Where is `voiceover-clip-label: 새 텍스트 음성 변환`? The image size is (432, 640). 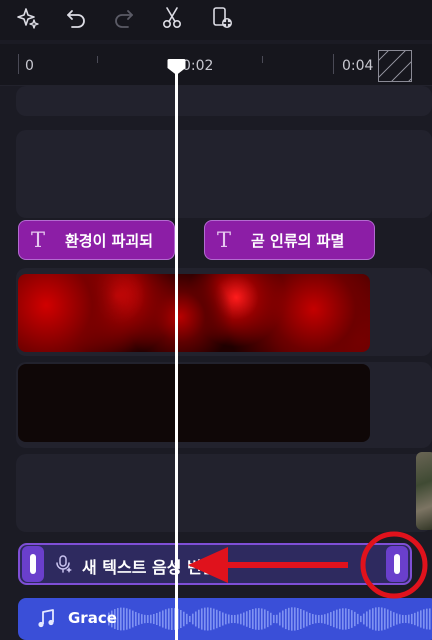 voiceover-clip-label: 새 텍스트 음성 변환 is located at coordinates (149, 567).